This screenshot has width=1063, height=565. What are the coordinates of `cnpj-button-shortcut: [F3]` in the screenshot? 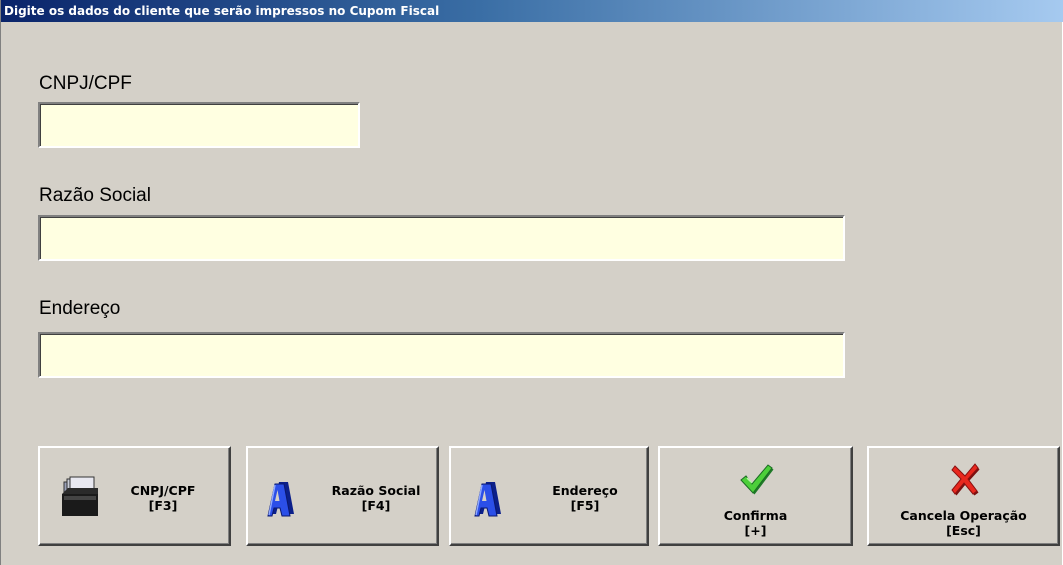 It's located at (163, 505).